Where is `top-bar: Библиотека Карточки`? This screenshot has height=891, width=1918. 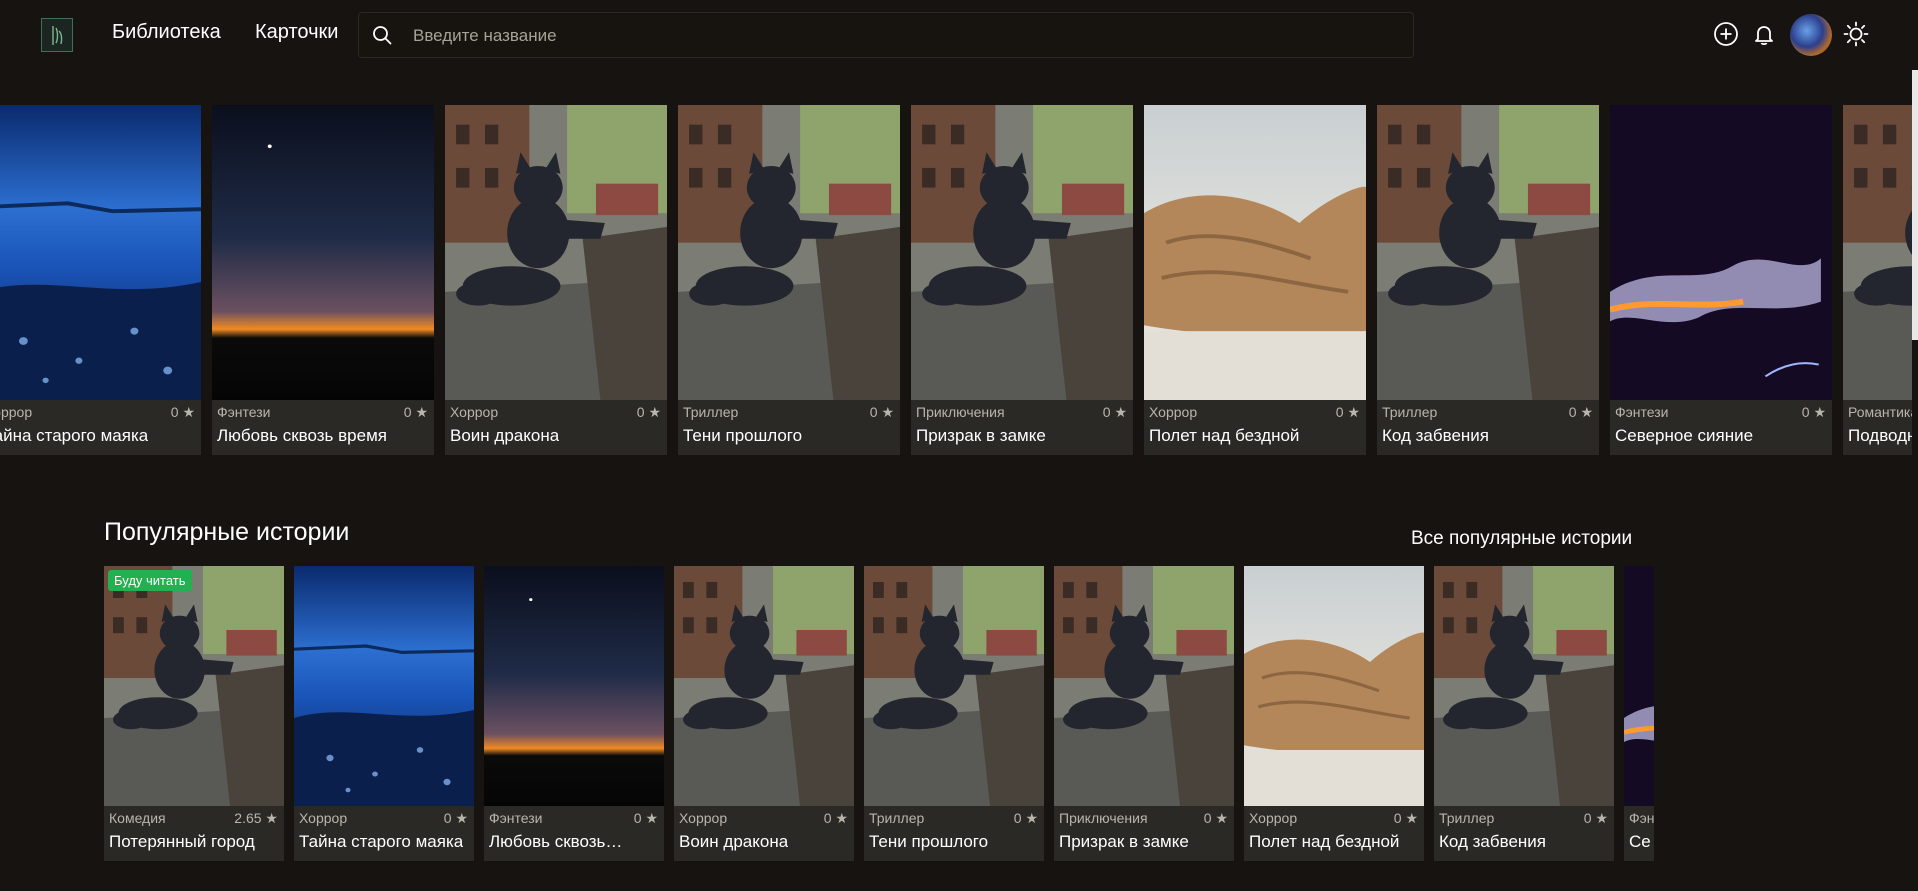
top-bar: Библиотека Карточки is located at coordinates (959, 36).